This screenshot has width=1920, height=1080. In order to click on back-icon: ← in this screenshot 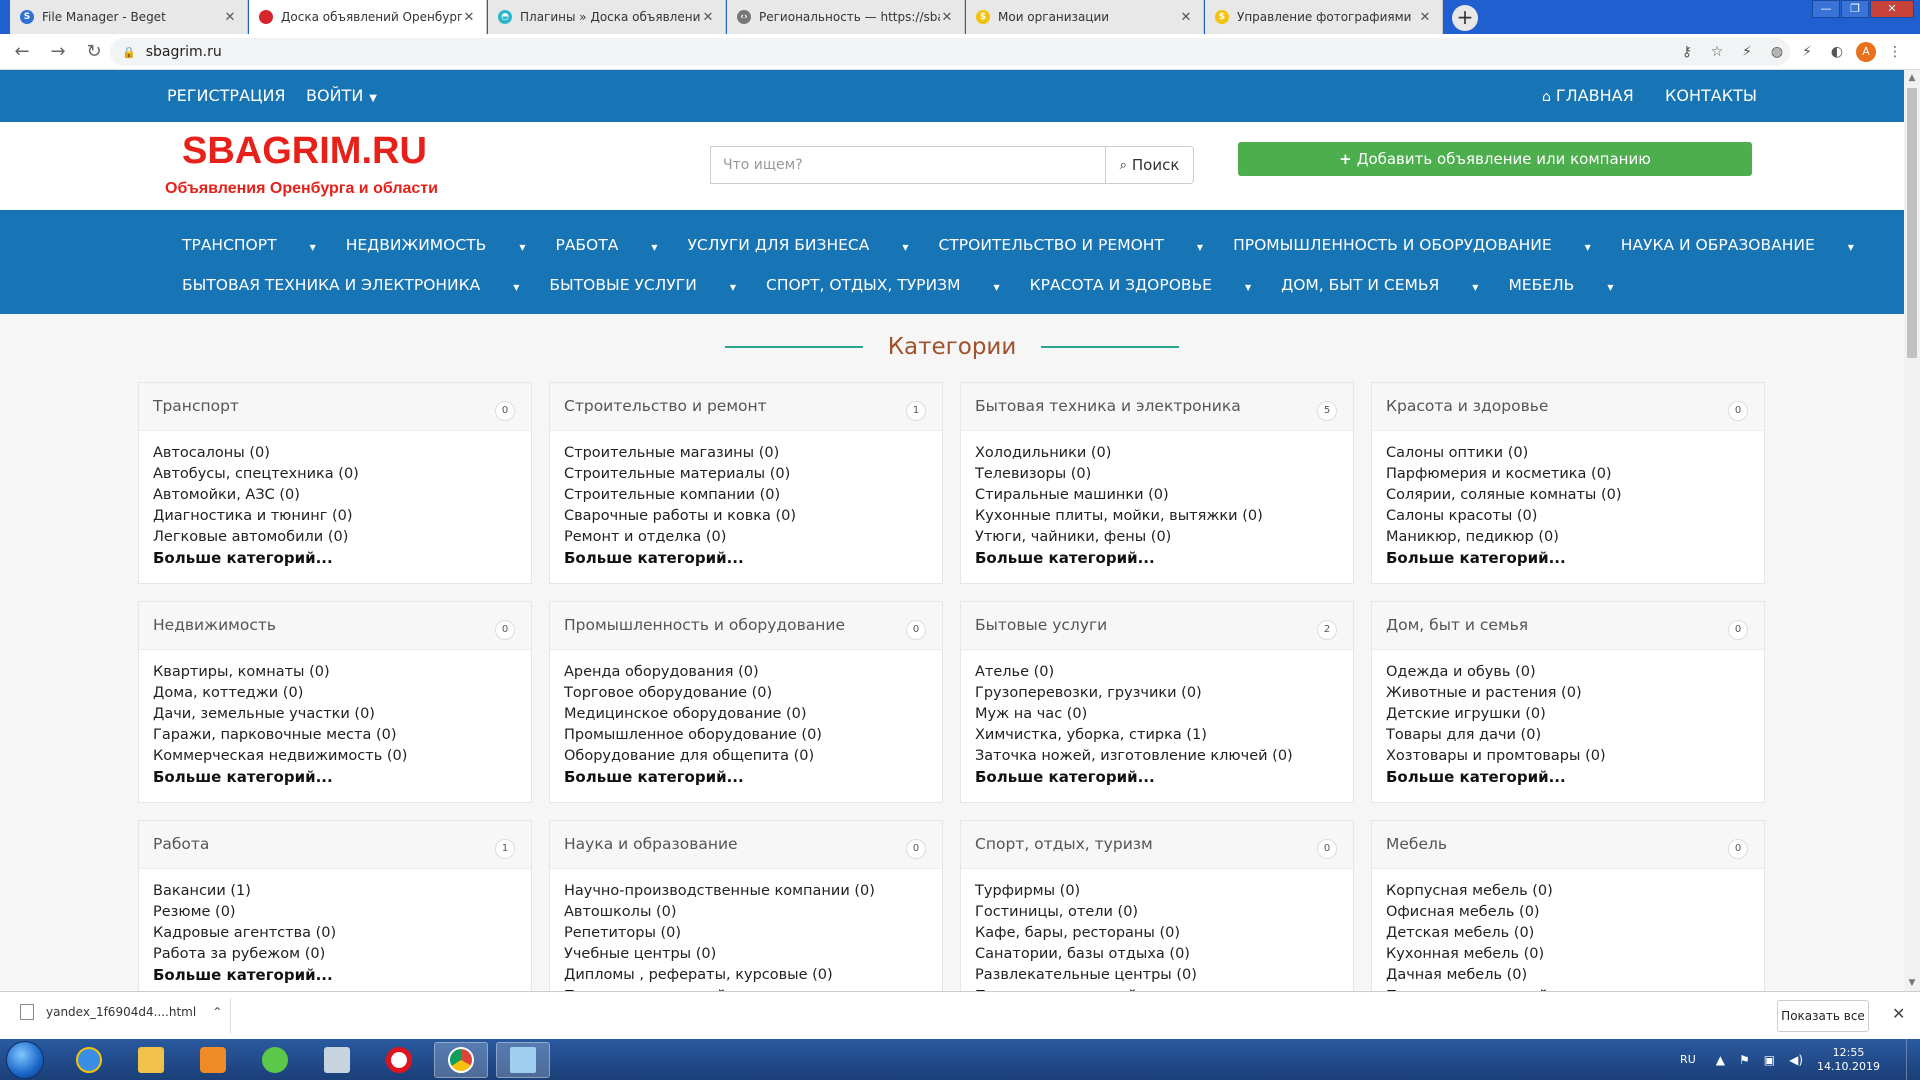, I will do `click(22, 51)`.